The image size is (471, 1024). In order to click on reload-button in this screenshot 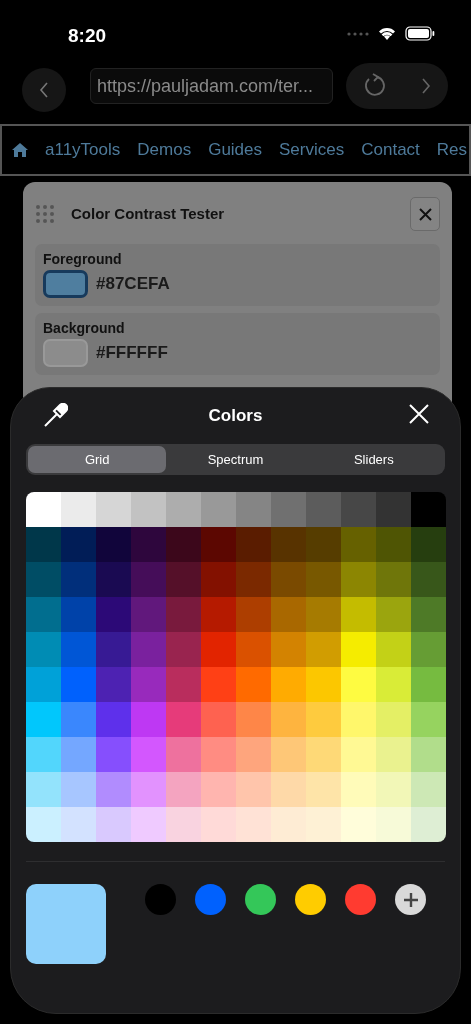, I will do `click(375, 86)`.